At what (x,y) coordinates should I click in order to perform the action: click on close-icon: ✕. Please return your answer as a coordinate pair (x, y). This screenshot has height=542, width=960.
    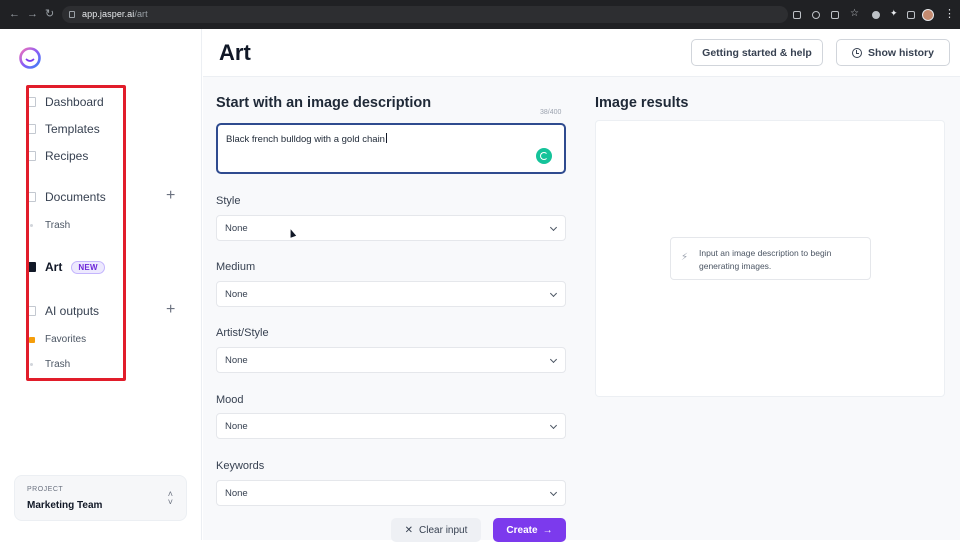
    Looking at the image, I should click on (409, 530).